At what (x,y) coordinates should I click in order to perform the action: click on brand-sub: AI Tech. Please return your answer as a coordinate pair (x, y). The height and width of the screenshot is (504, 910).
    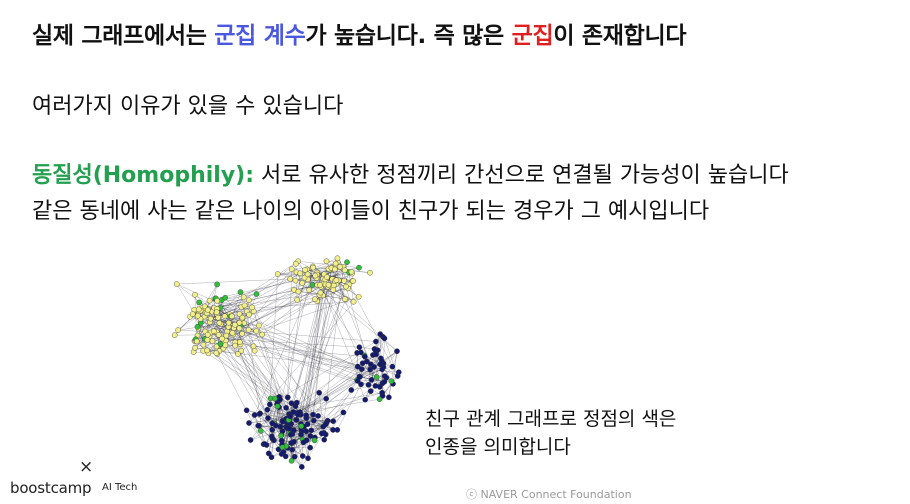
    Looking at the image, I should click on (120, 487).